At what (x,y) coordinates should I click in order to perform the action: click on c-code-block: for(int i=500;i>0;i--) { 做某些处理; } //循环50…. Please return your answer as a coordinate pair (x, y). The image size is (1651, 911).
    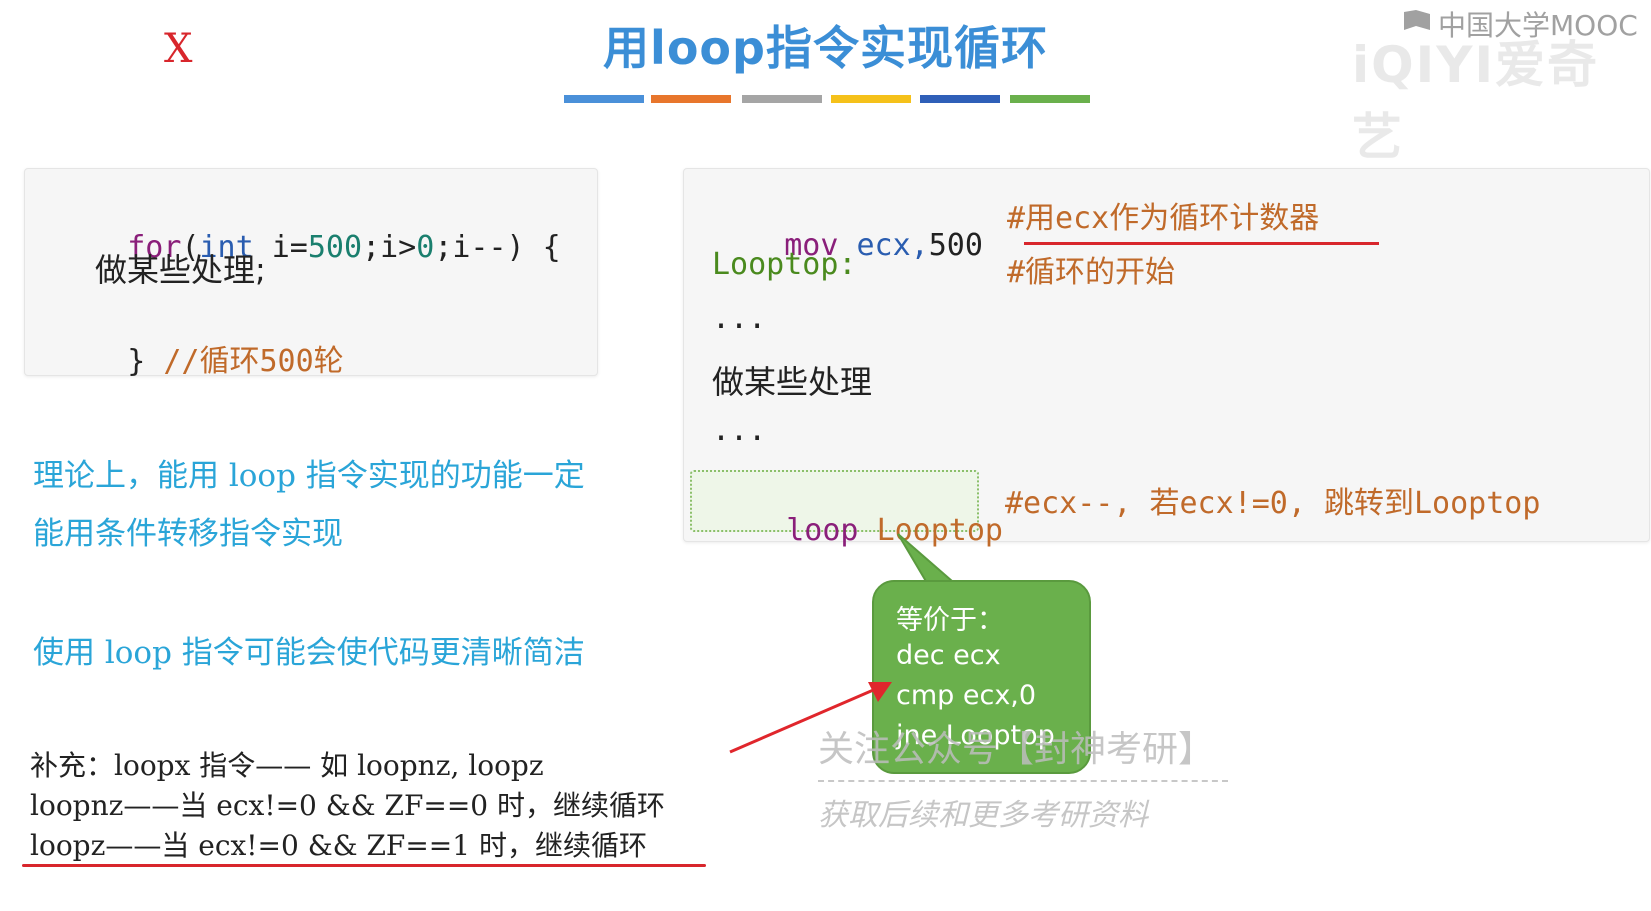
    Looking at the image, I should click on (311, 273).